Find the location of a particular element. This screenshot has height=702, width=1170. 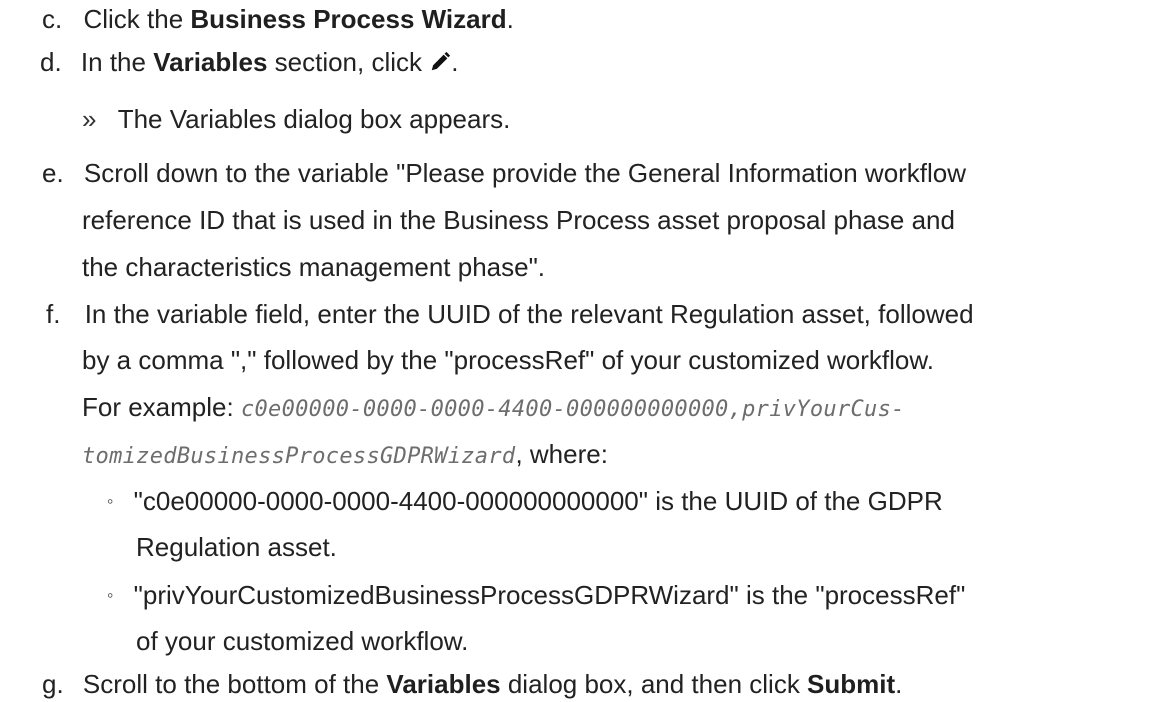

result-marker: » is located at coordinates (89, 119).